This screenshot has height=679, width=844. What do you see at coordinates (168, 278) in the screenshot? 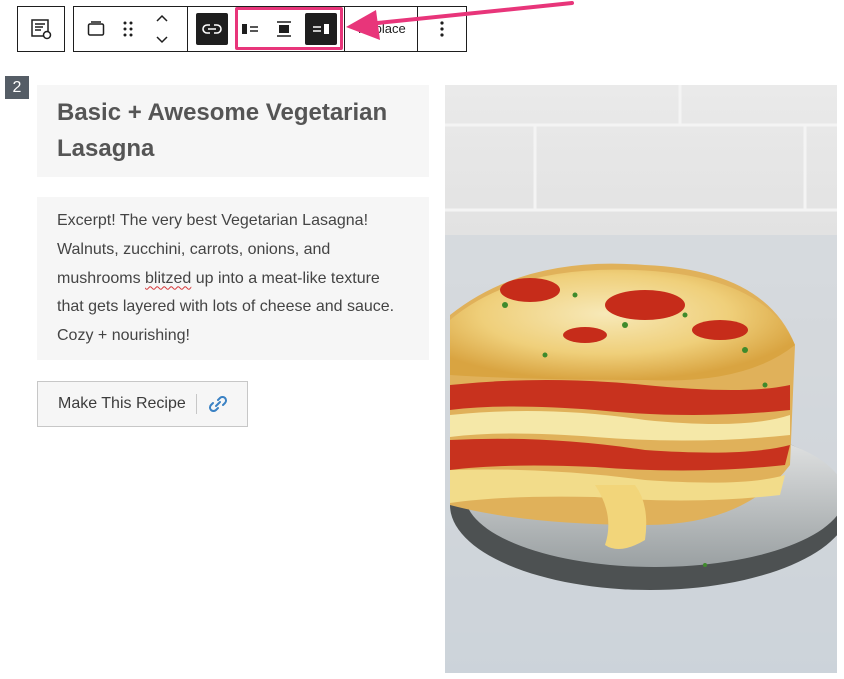
I see `misspelled-word: blitzed` at bounding box center [168, 278].